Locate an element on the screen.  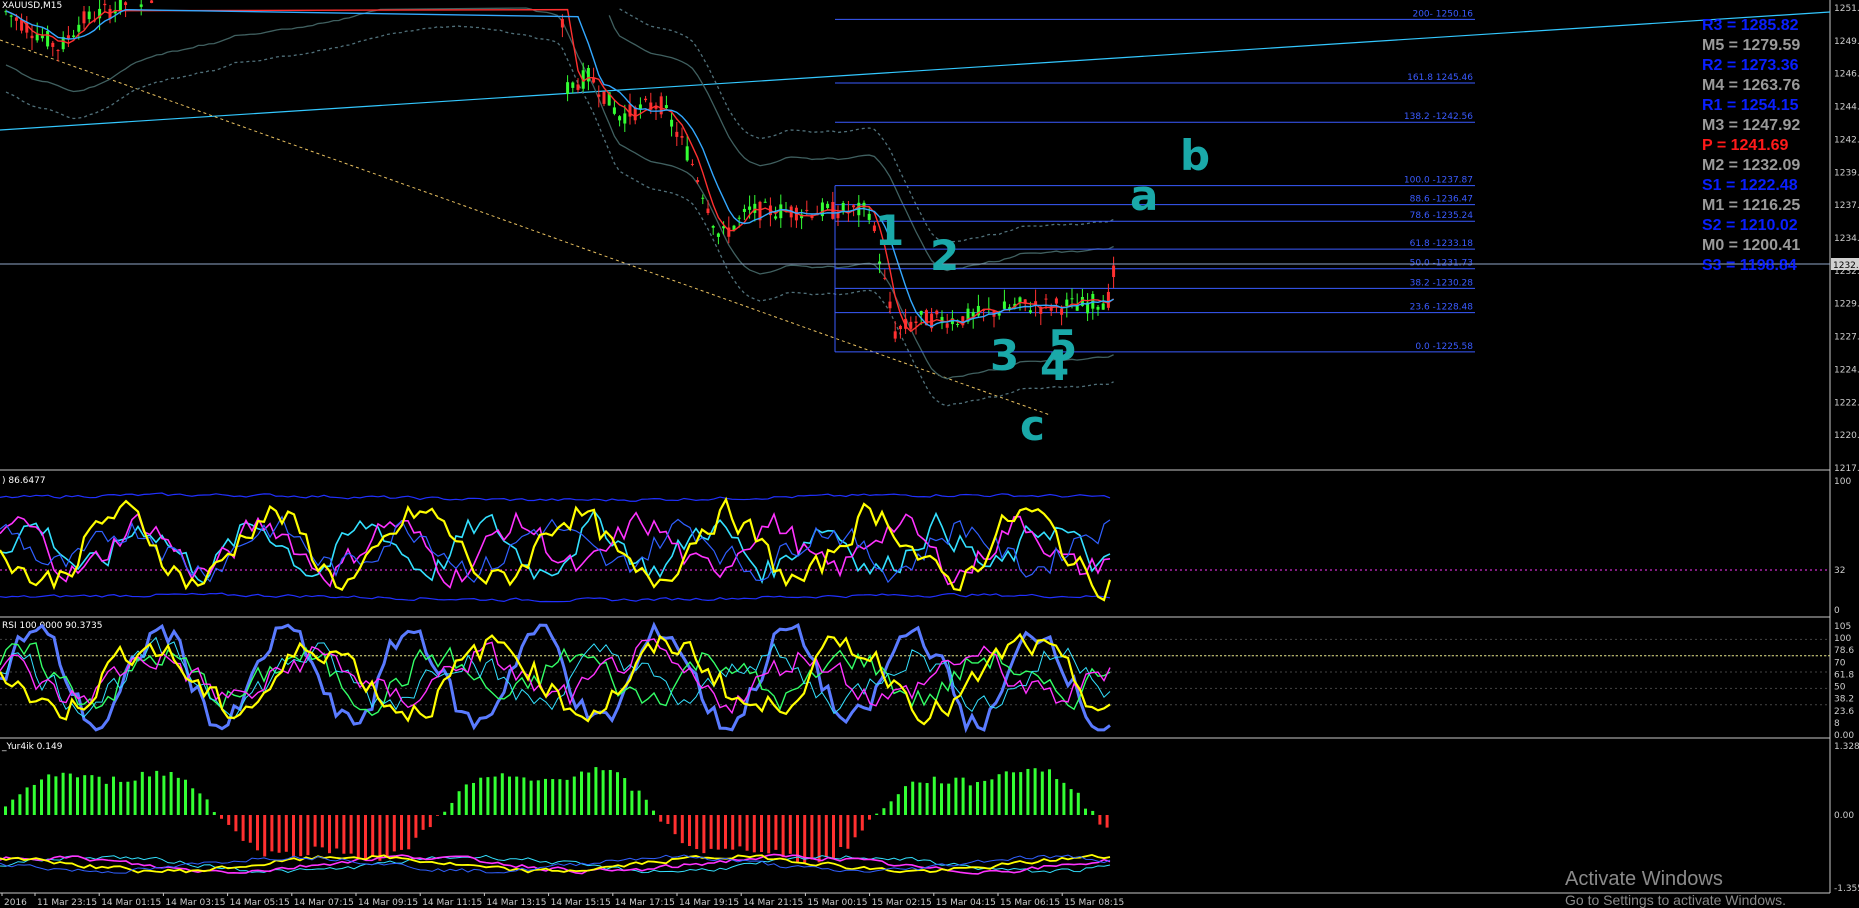
time-tick-label: 14 Mar 05:15 is located at coordinates (260, 903).